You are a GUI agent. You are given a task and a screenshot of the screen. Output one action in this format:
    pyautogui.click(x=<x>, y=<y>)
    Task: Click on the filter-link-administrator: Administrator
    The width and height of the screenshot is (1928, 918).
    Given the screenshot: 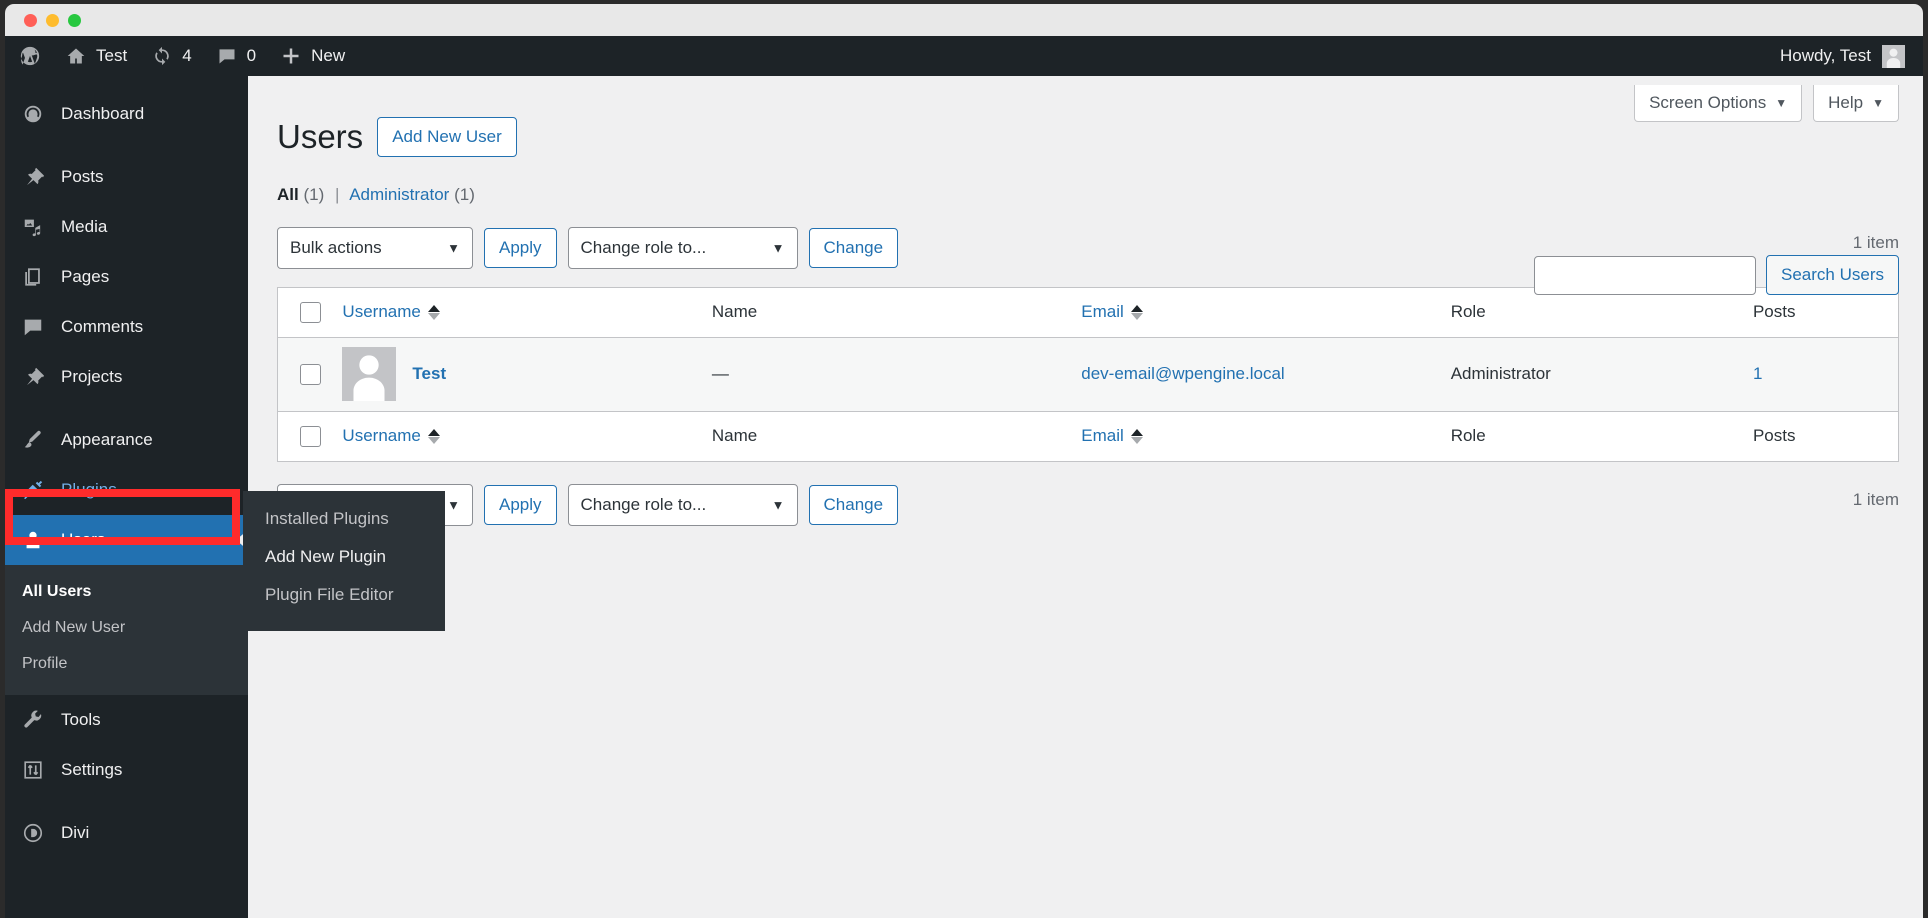 What is the action you would take?
    pyautogui.click(x=399, y=194)
    